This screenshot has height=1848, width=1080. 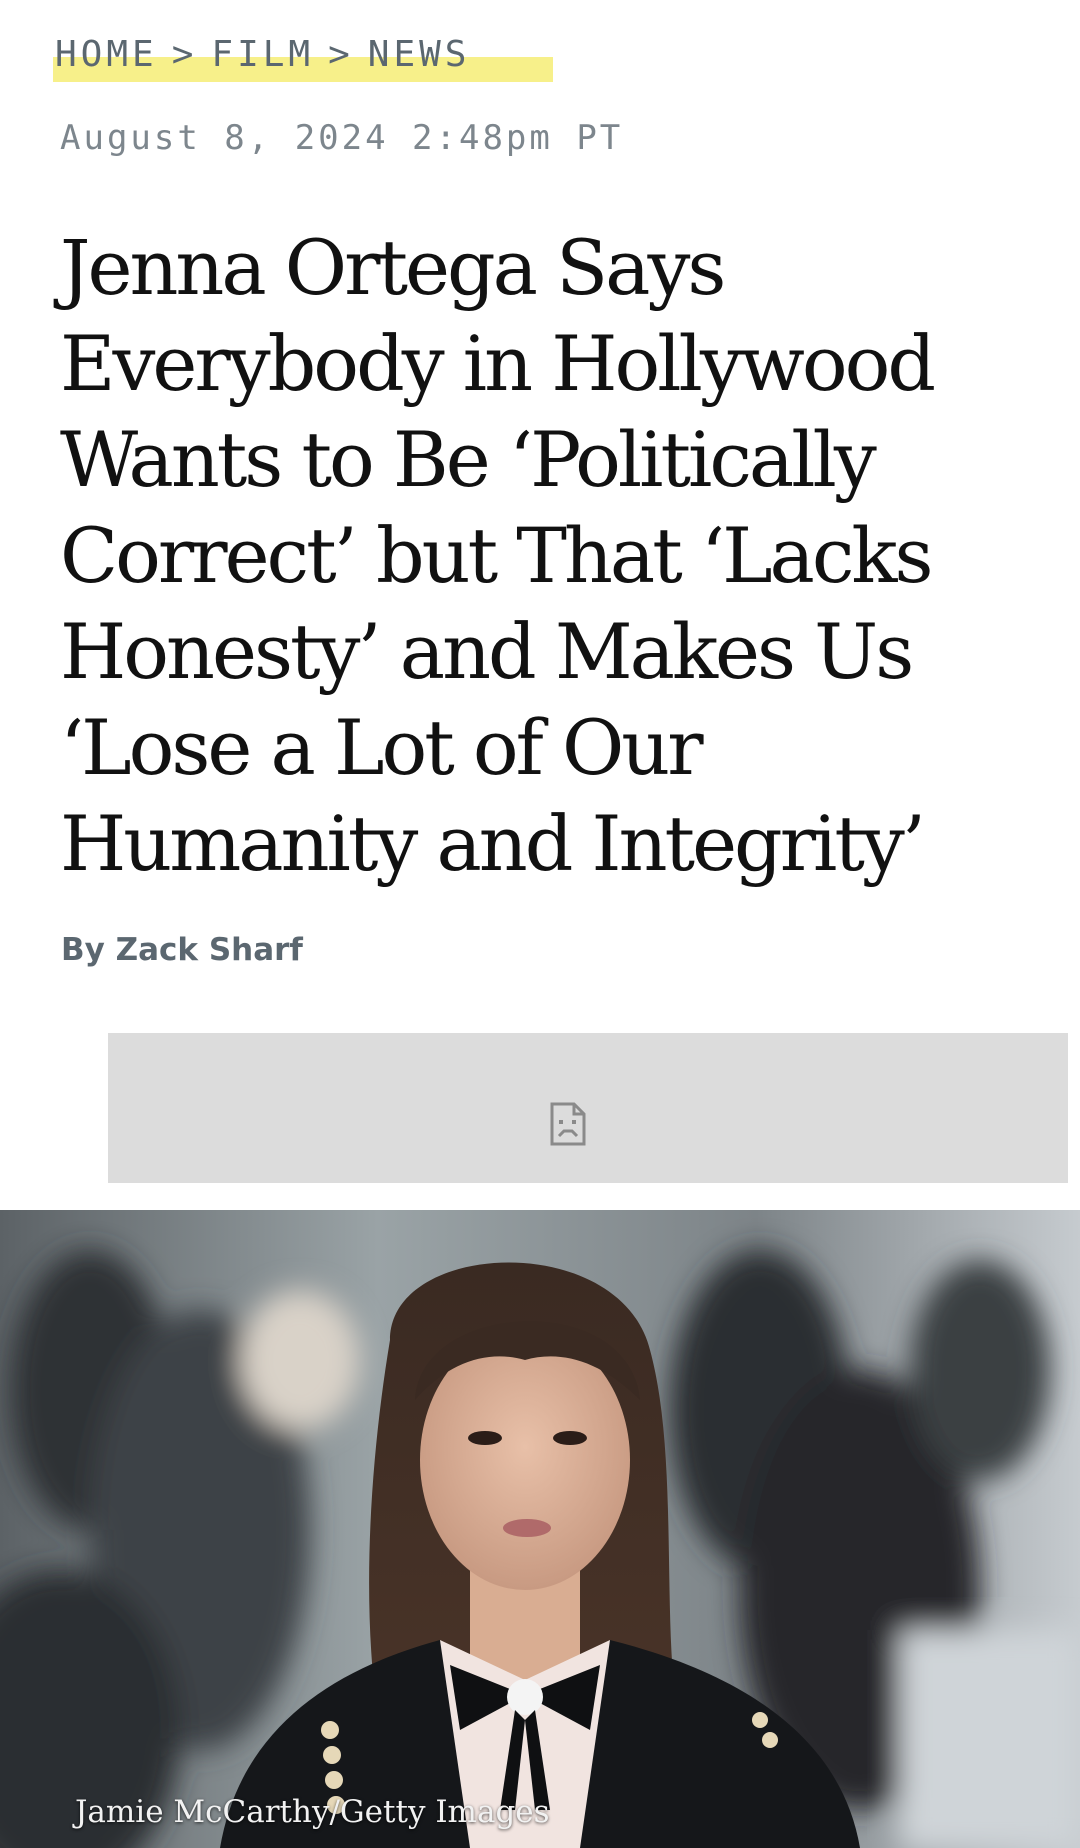 I want to click on byline-prefix: By, so click(x=83, y=950).